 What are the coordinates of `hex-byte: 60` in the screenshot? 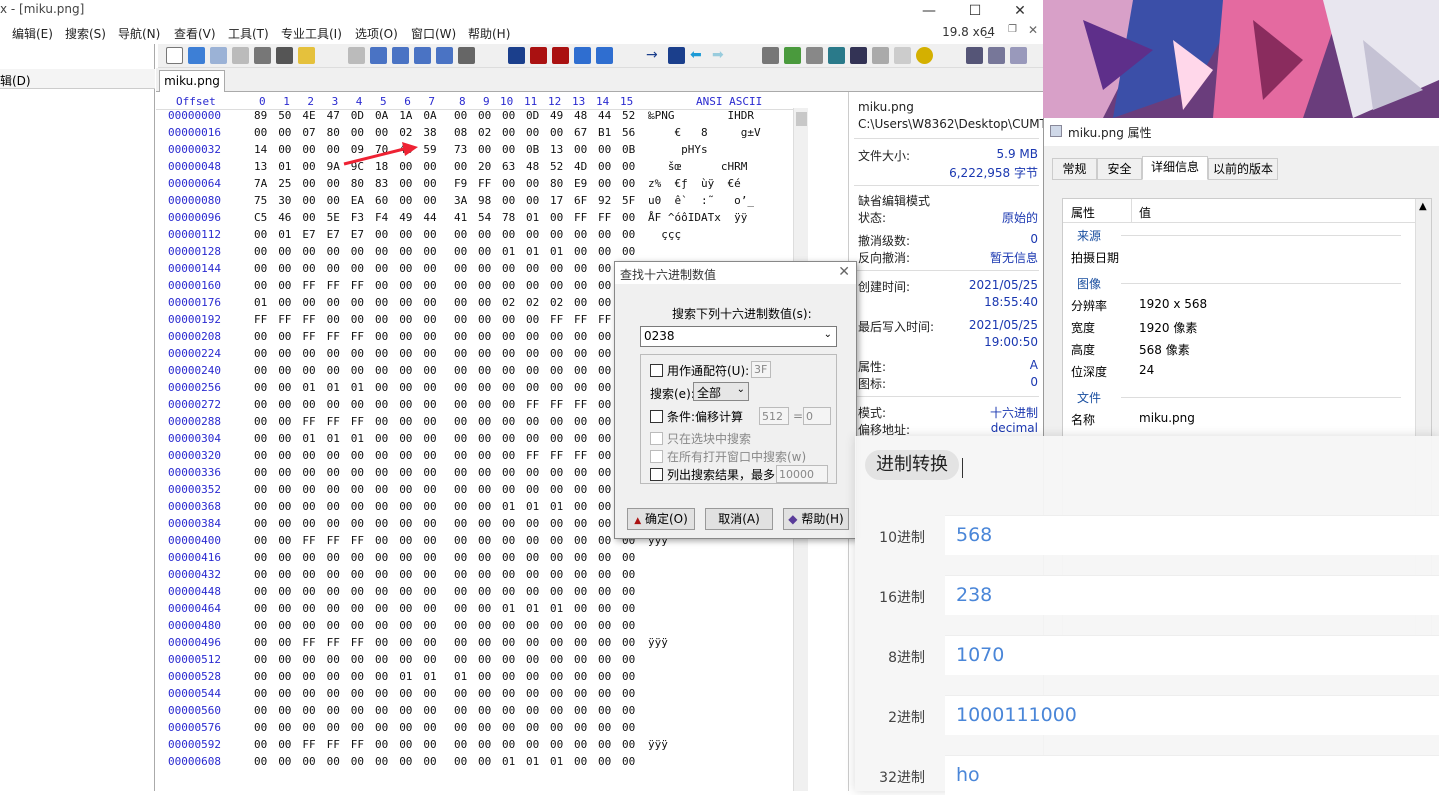 It's located at (381, 200).